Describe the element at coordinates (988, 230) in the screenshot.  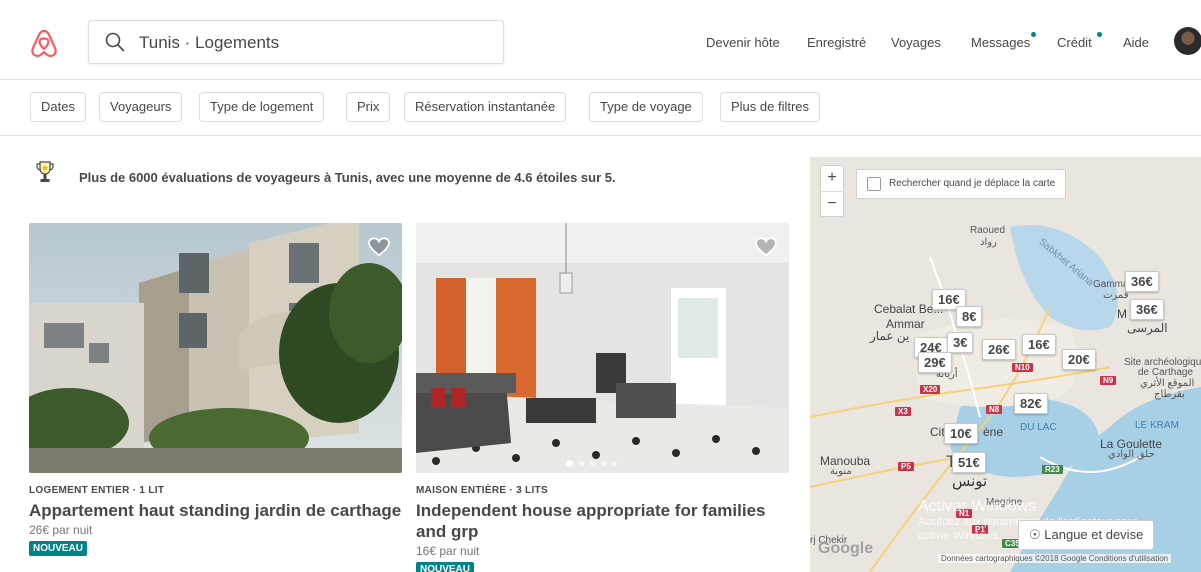
I see `map-label: Raoued` at that location.